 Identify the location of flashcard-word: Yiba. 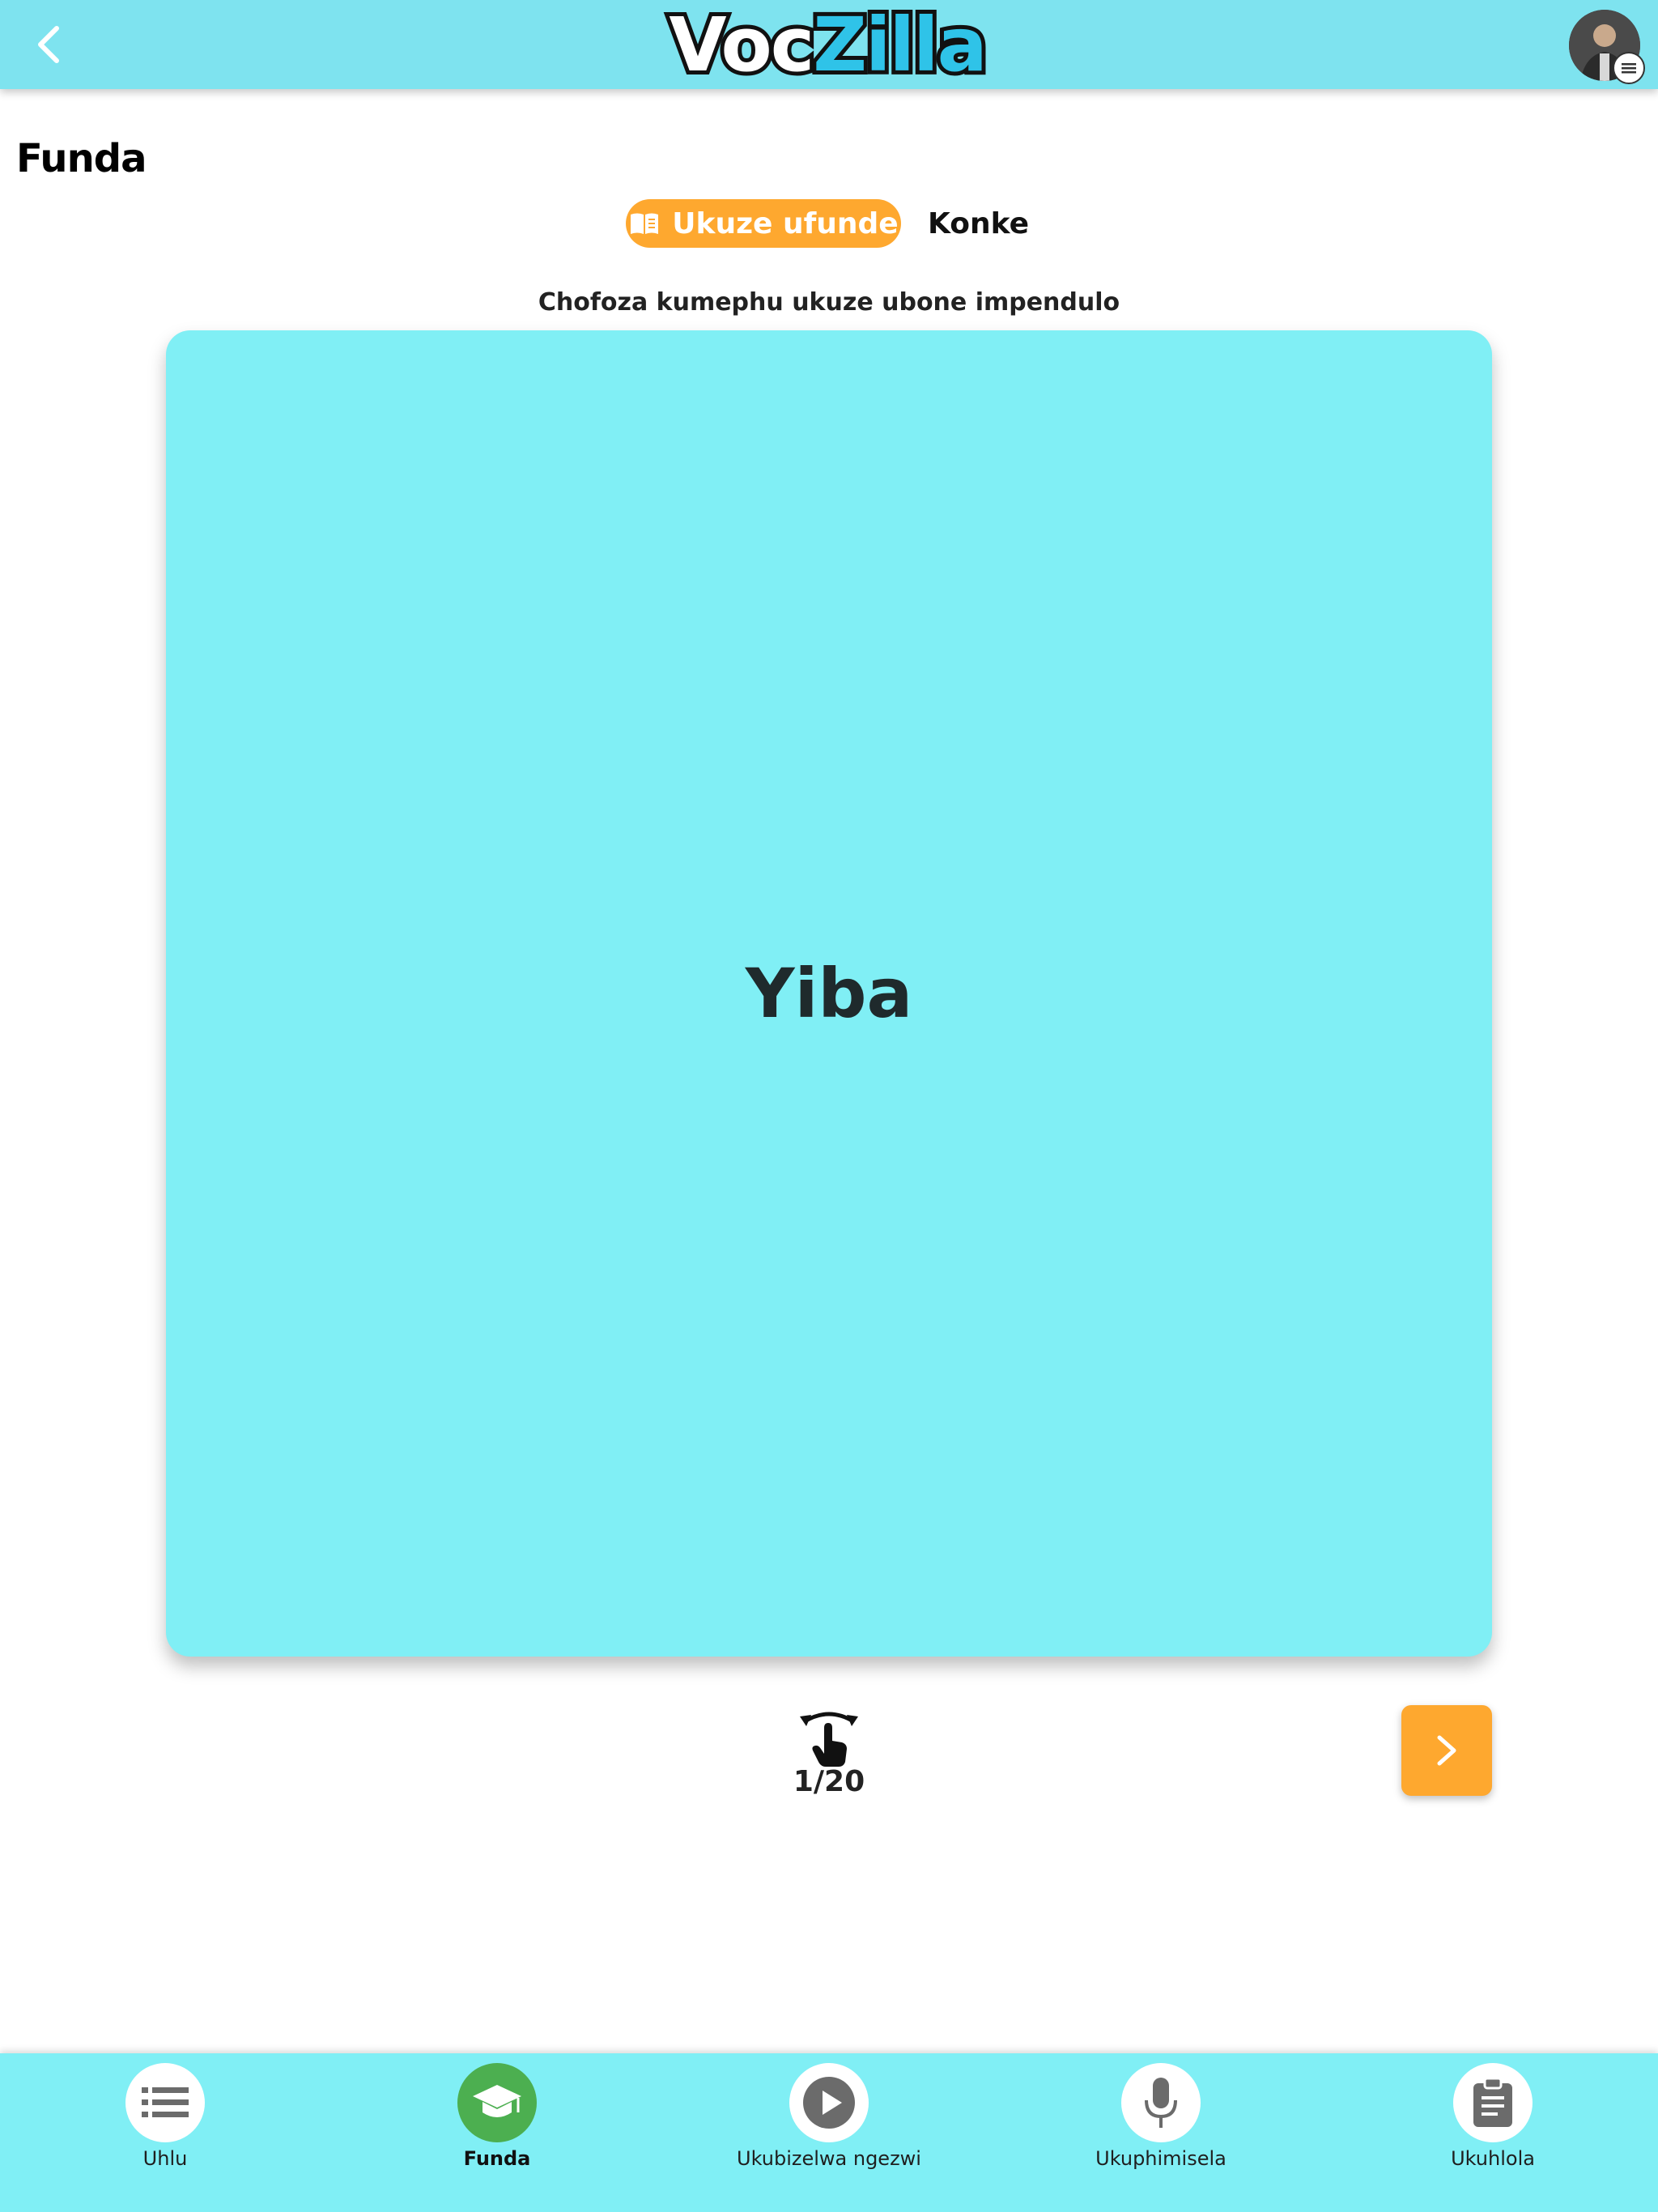
(829, 994).